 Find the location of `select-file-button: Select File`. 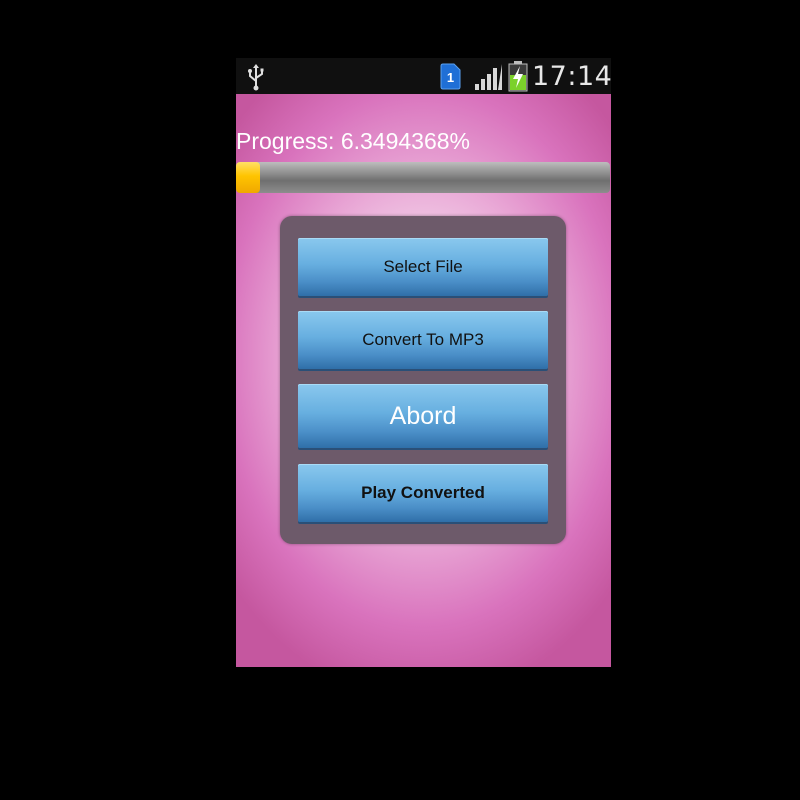

select-file-button: Select File is located at coordinates (423, 267).